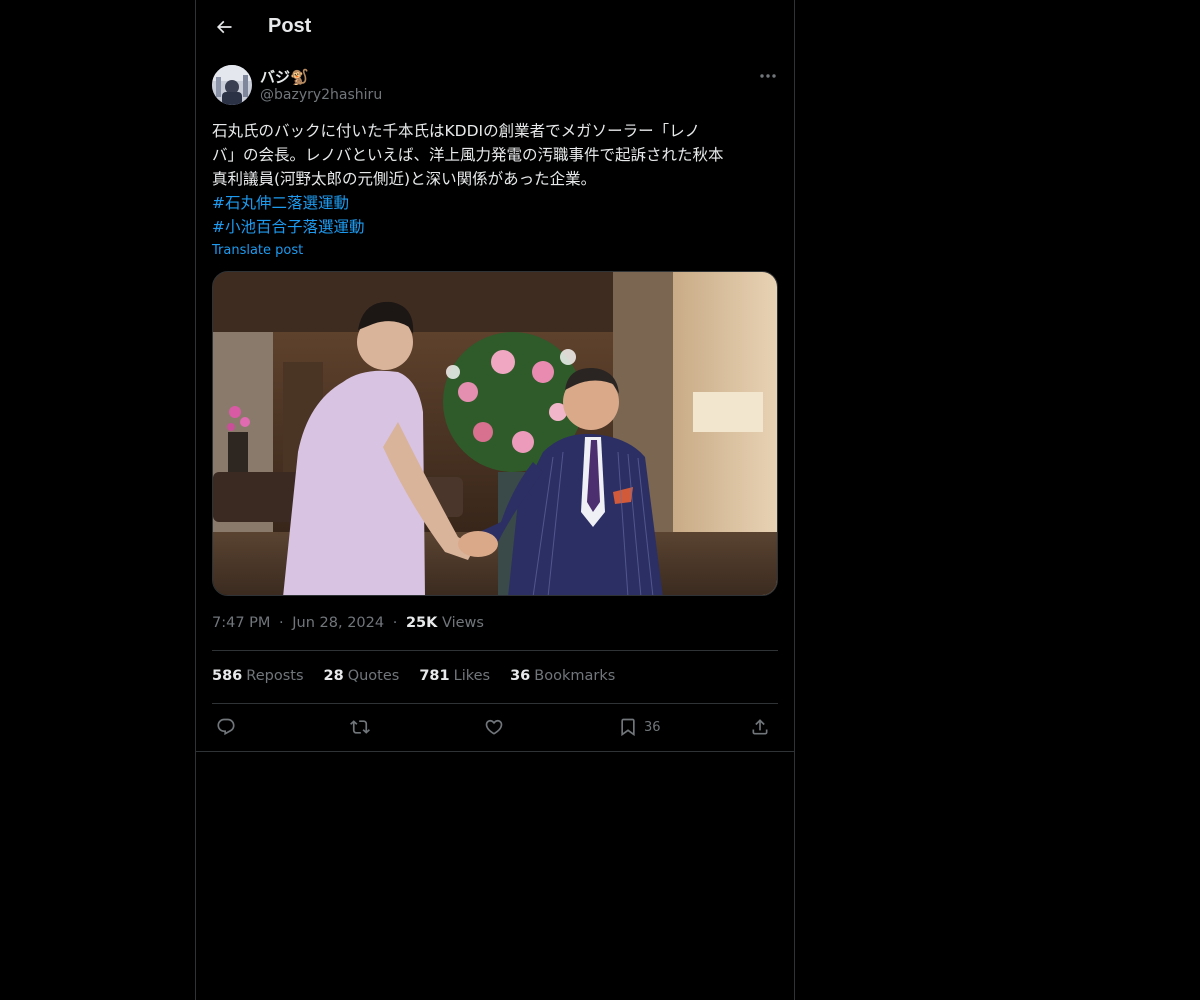  What do you see at coordinates (413, 676) in the screenshot?
I see `engagement-stats: 586 Reposts 28 Quotes 781 Likes 36 Bookmarks` at bounding box center [413, 676].